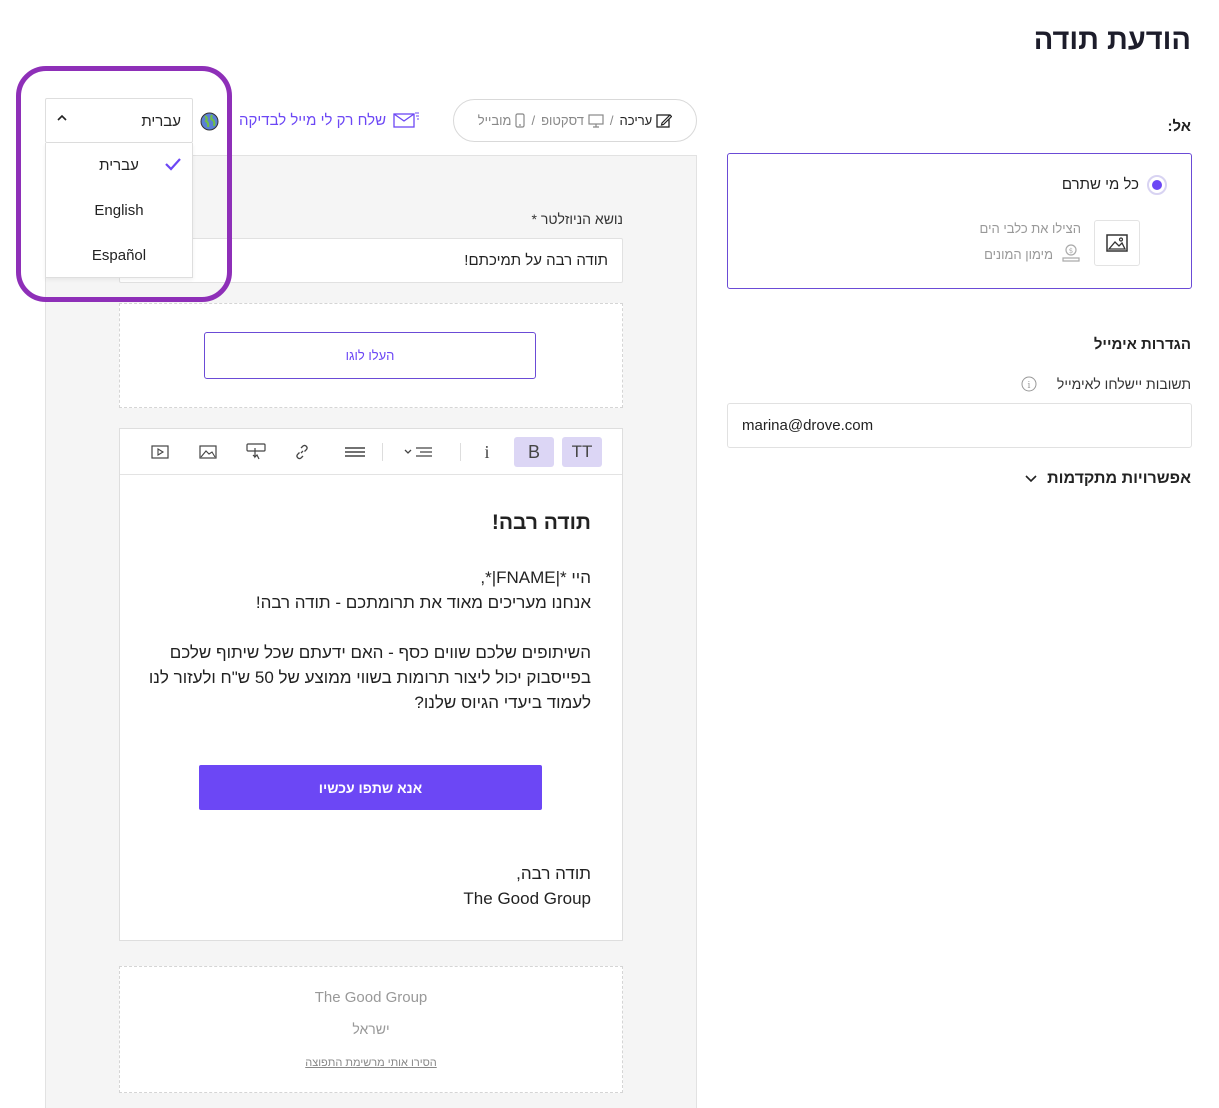  I want to click on reply-to-label: תשובות יישלחו לאימייל, so click(1123, 384).